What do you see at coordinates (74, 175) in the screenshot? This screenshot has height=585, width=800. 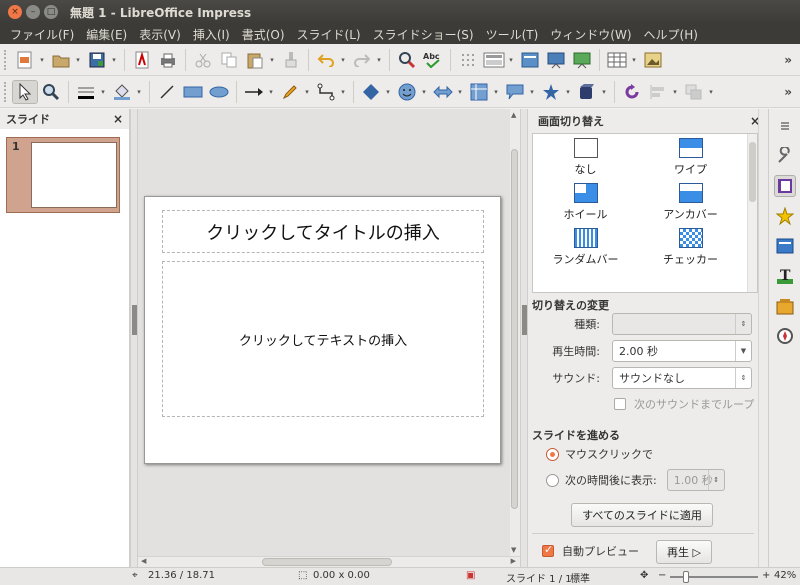 I see `slide-thumbnail-preview` at bounding box center [74, 175].